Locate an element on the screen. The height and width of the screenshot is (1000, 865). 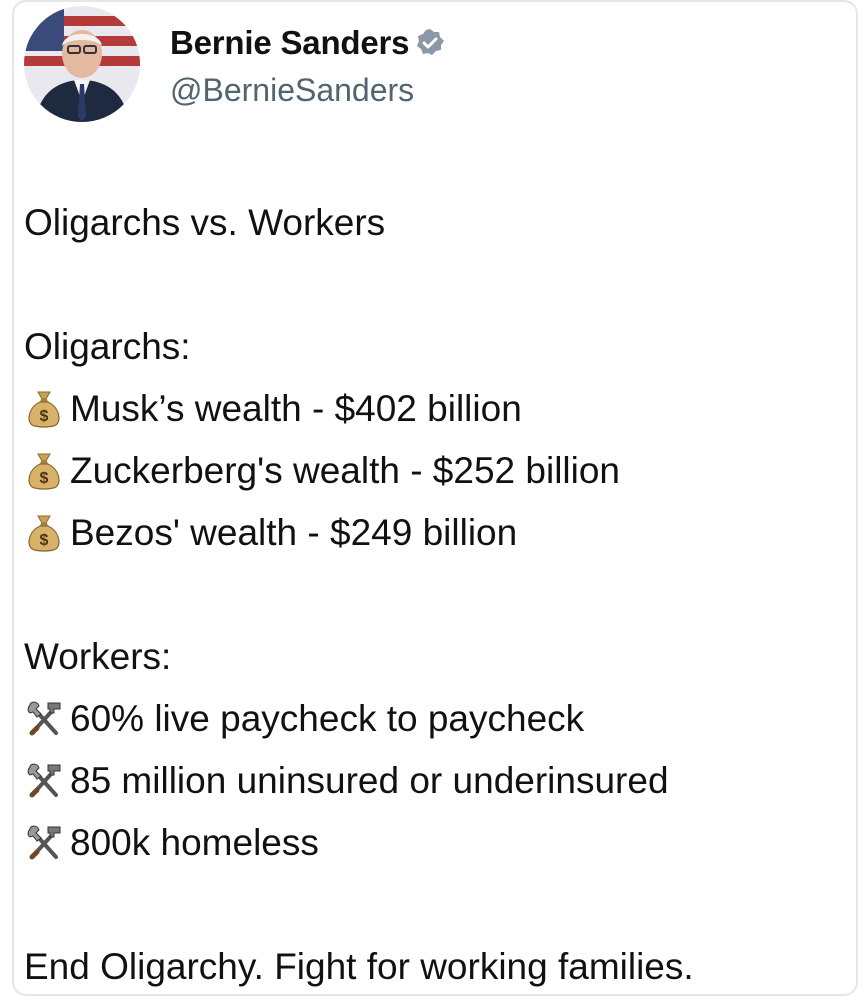
author-name-row: Bernie Sanders is located at coordinates (307, 43).